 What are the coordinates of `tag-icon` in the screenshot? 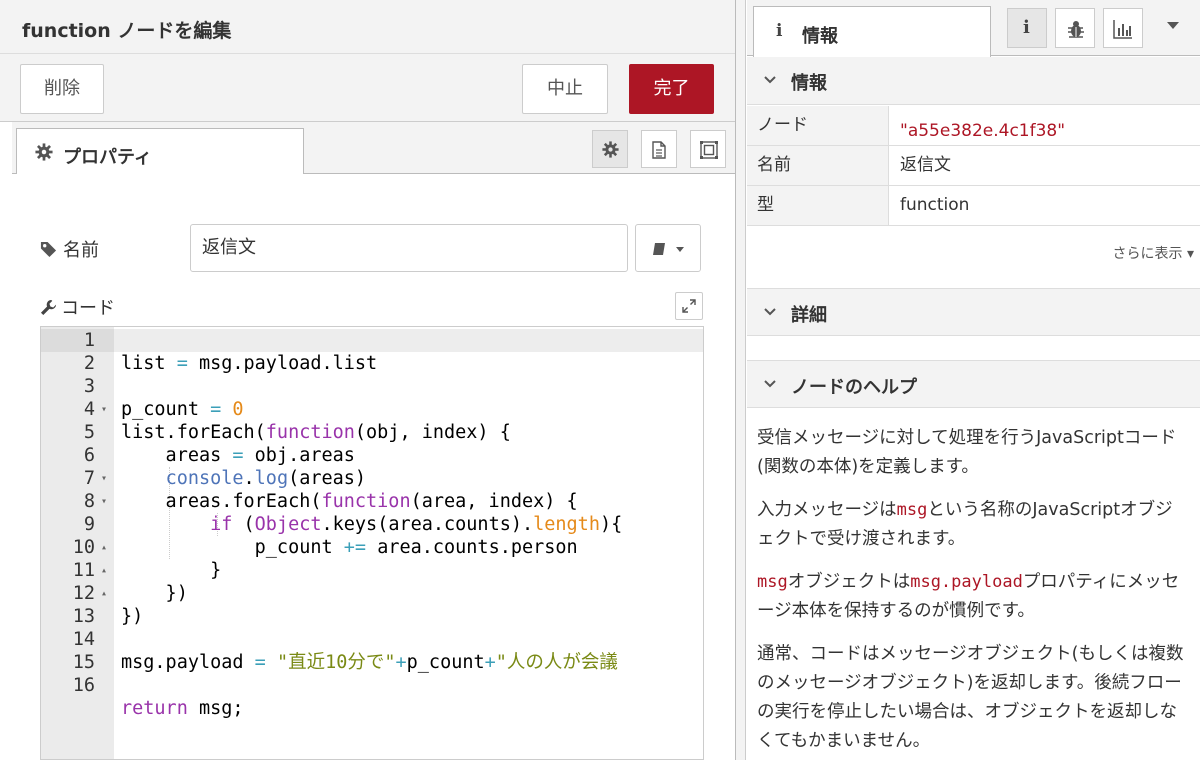 It's located at (48, 249).